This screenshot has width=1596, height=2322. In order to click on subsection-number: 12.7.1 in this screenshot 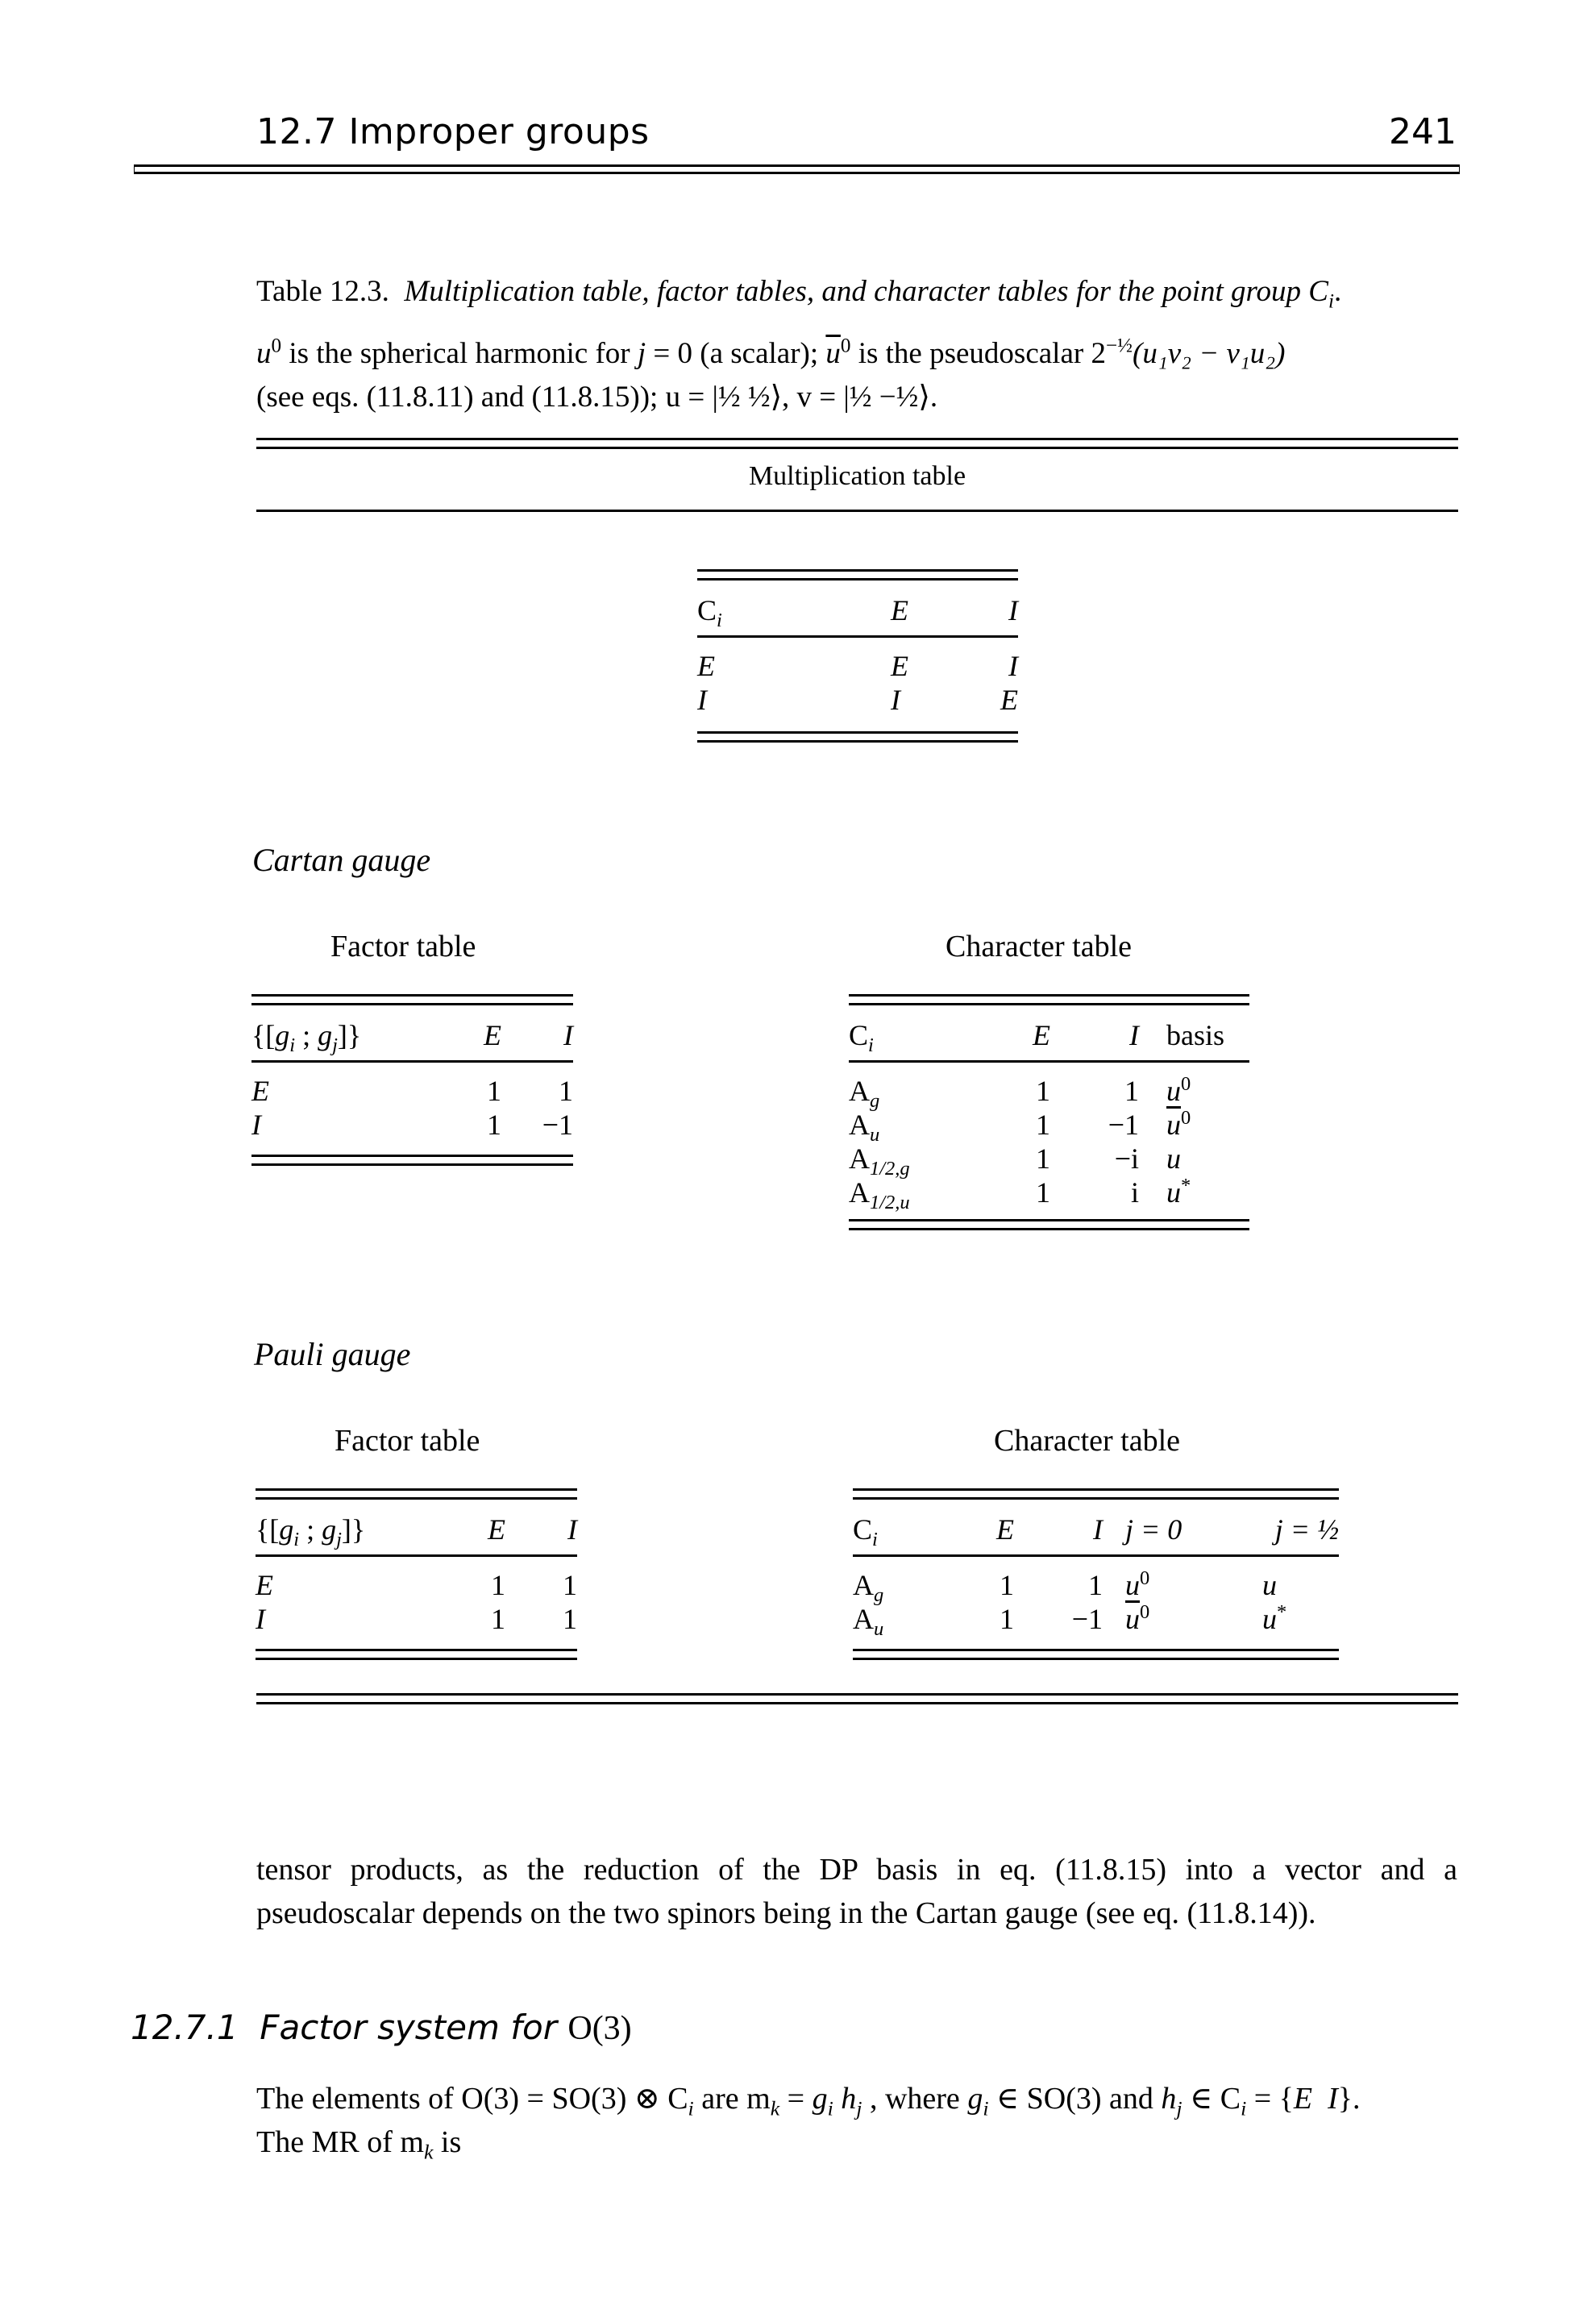, I will do `click(185, 2027)`.